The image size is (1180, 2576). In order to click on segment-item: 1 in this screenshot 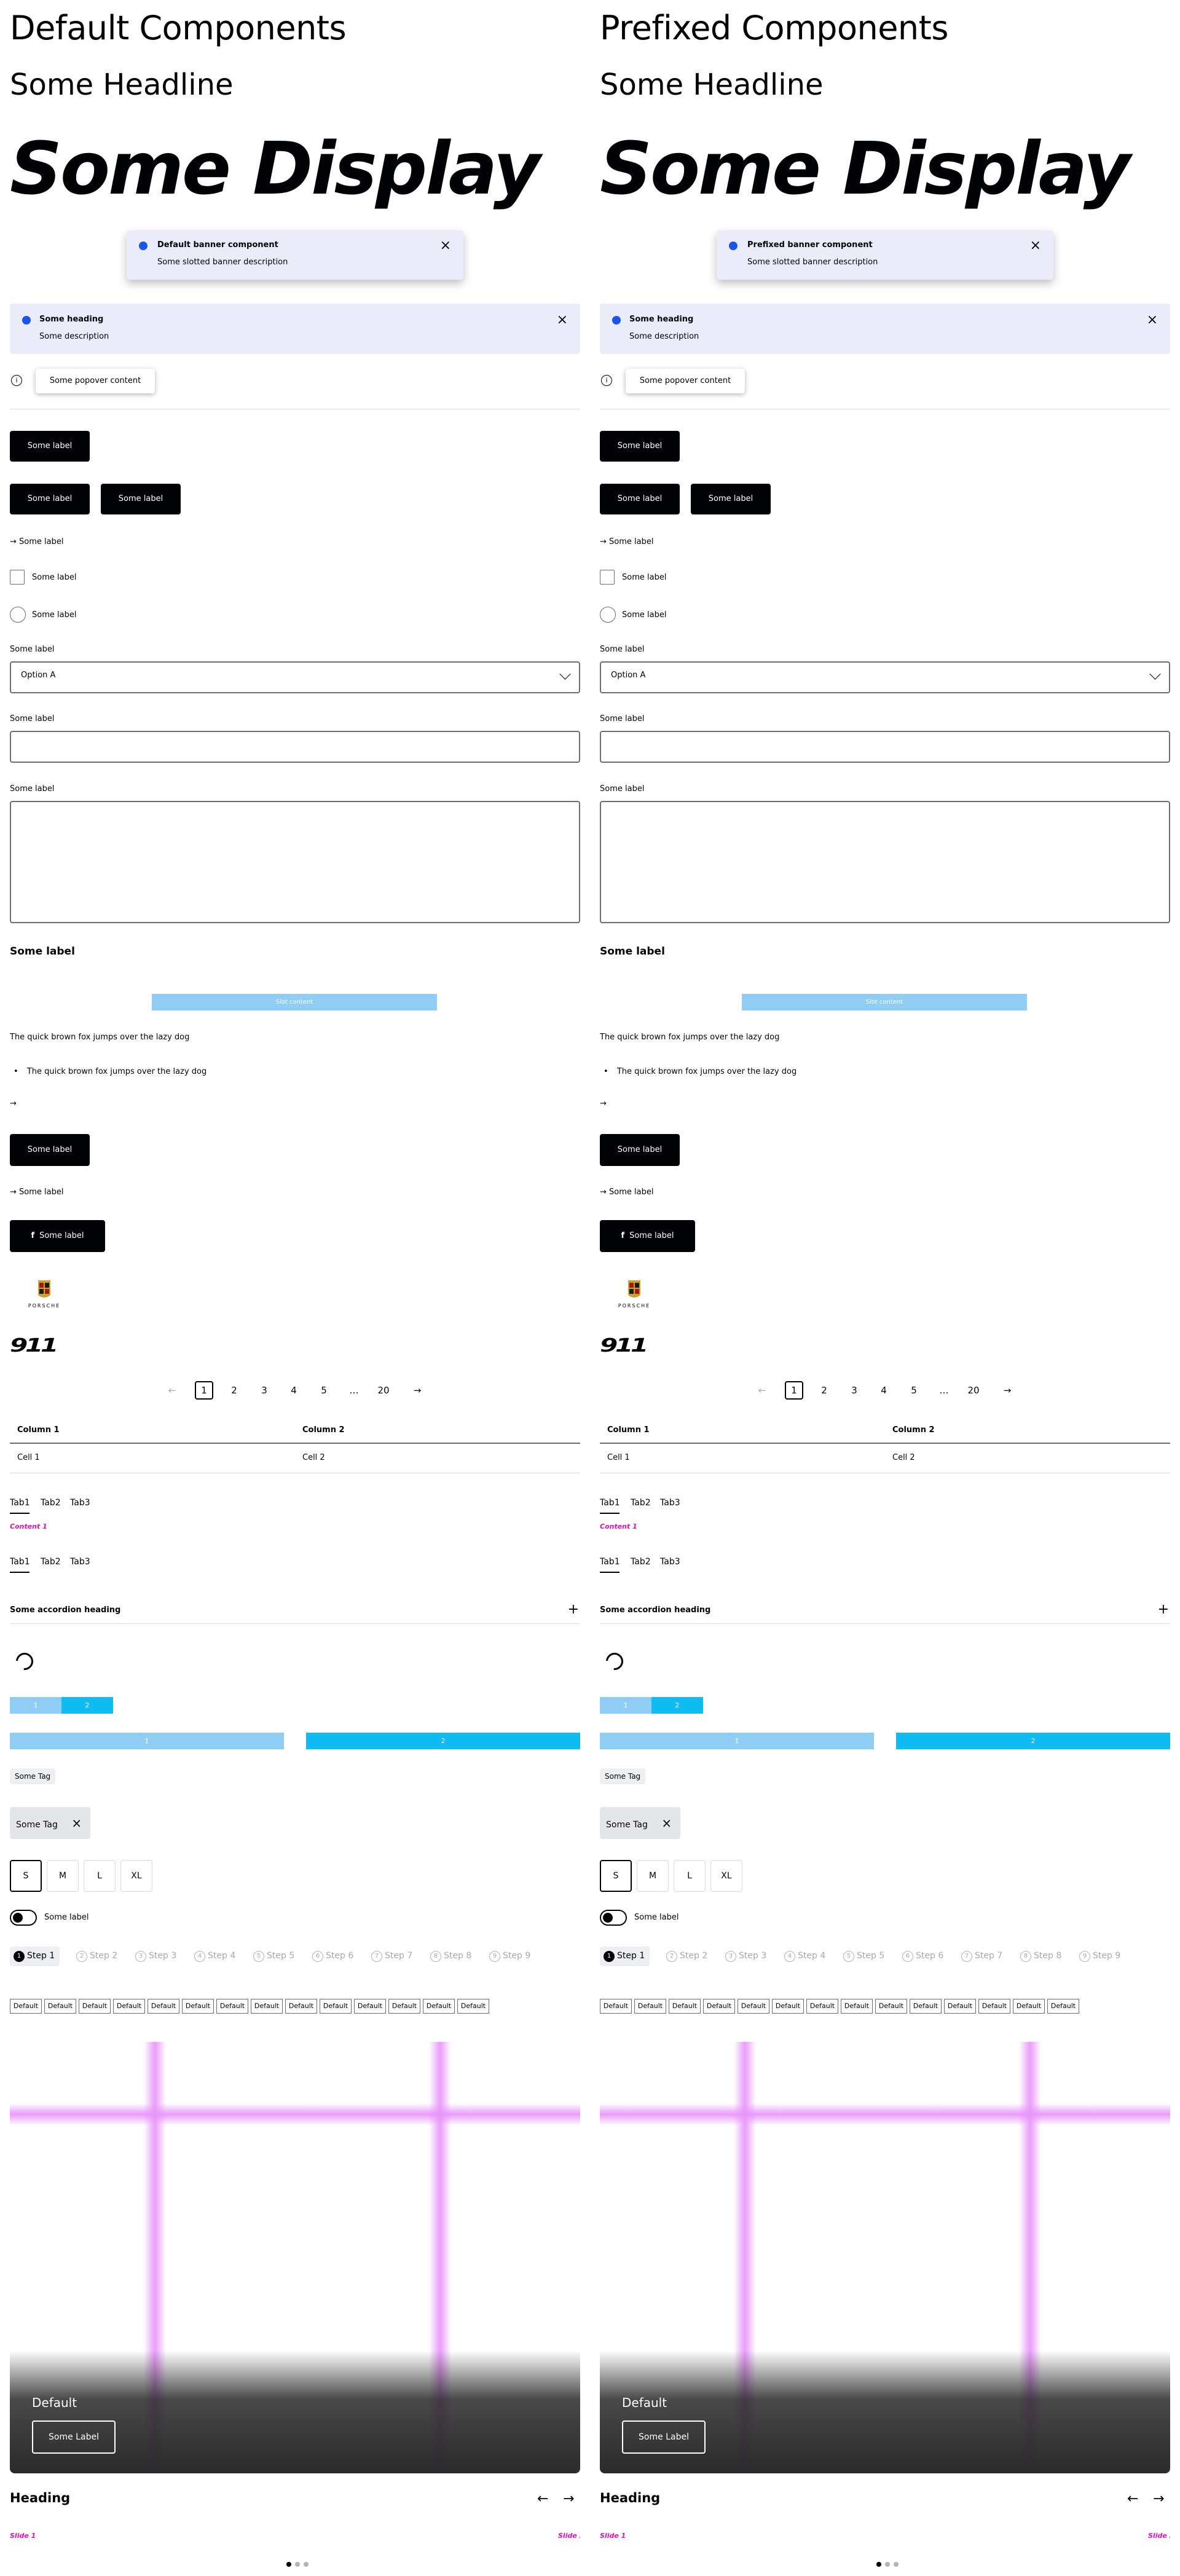, I will do `click(36, 1706)`.